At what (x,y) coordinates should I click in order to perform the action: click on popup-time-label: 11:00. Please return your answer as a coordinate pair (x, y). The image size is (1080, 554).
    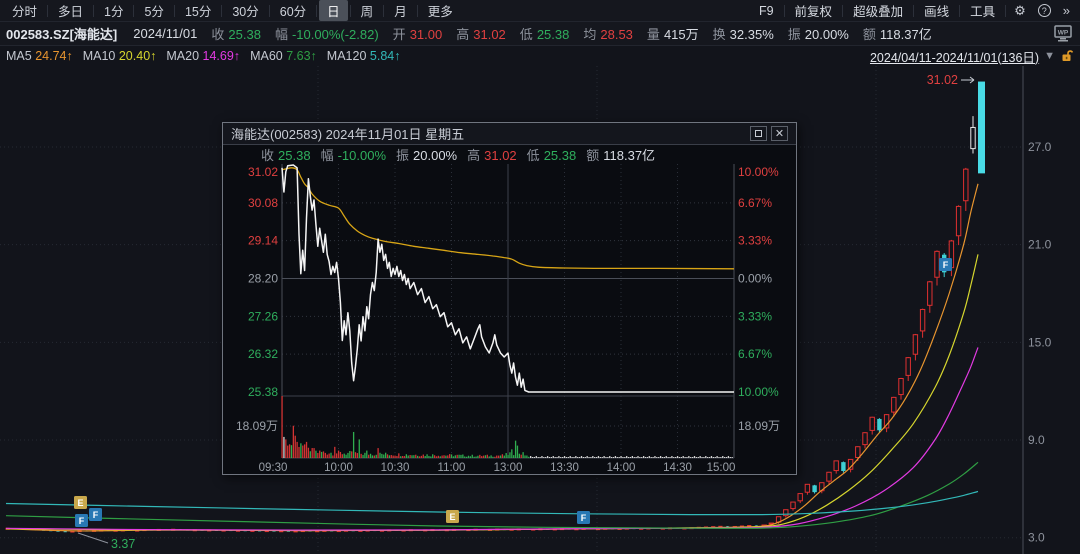
    Looking at the image, I should click on (452, 468).